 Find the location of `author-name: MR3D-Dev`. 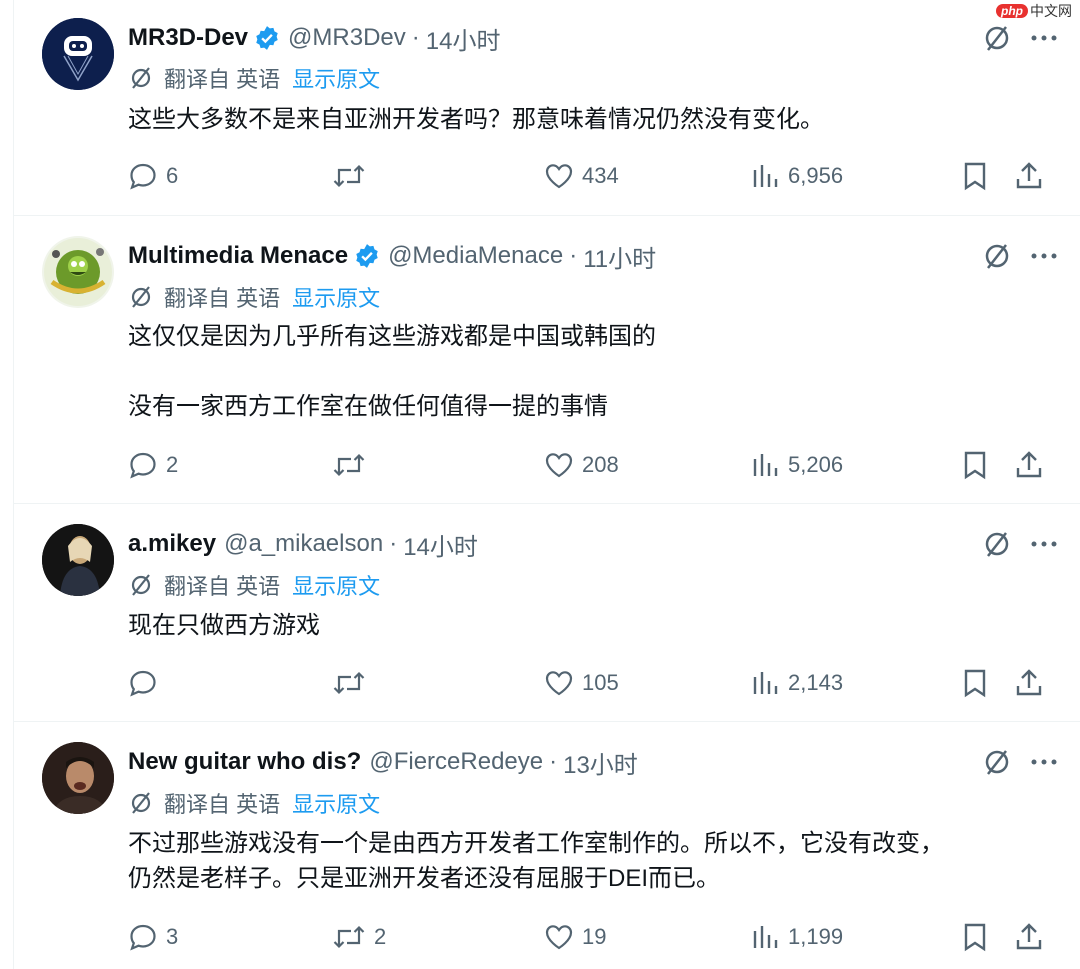

author-name: MR3D-Dev is located at coordinates (188, 38).